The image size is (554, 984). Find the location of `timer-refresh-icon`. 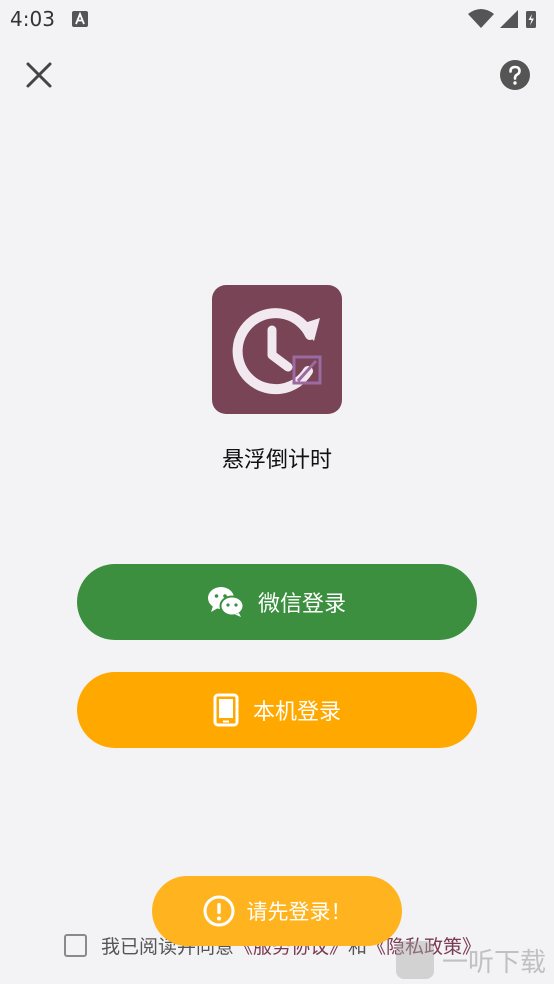

timer-refresh-icon is located at coordinates (277, 351).